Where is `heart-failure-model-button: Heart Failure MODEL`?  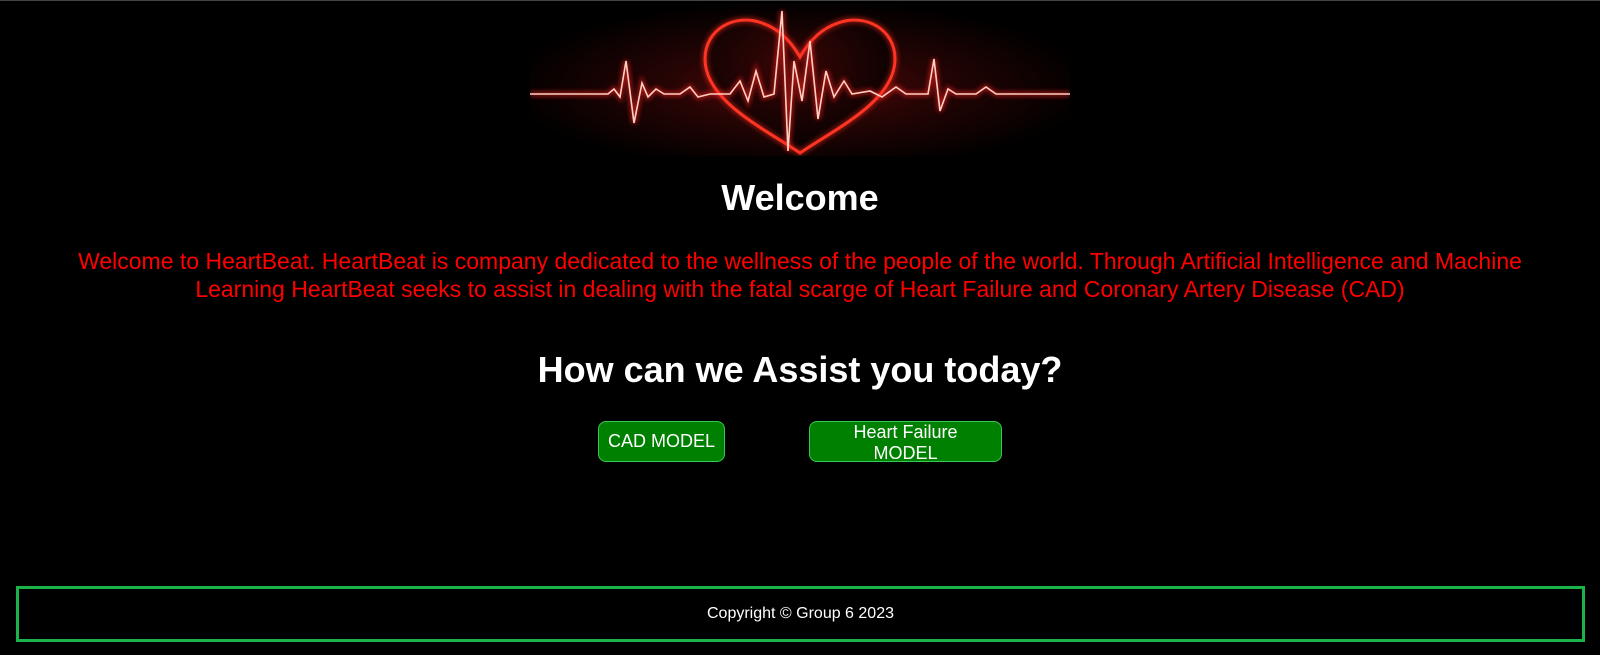
heart-failure-model-button: Heart Failure MODEL is located at coordinates (905, 442).